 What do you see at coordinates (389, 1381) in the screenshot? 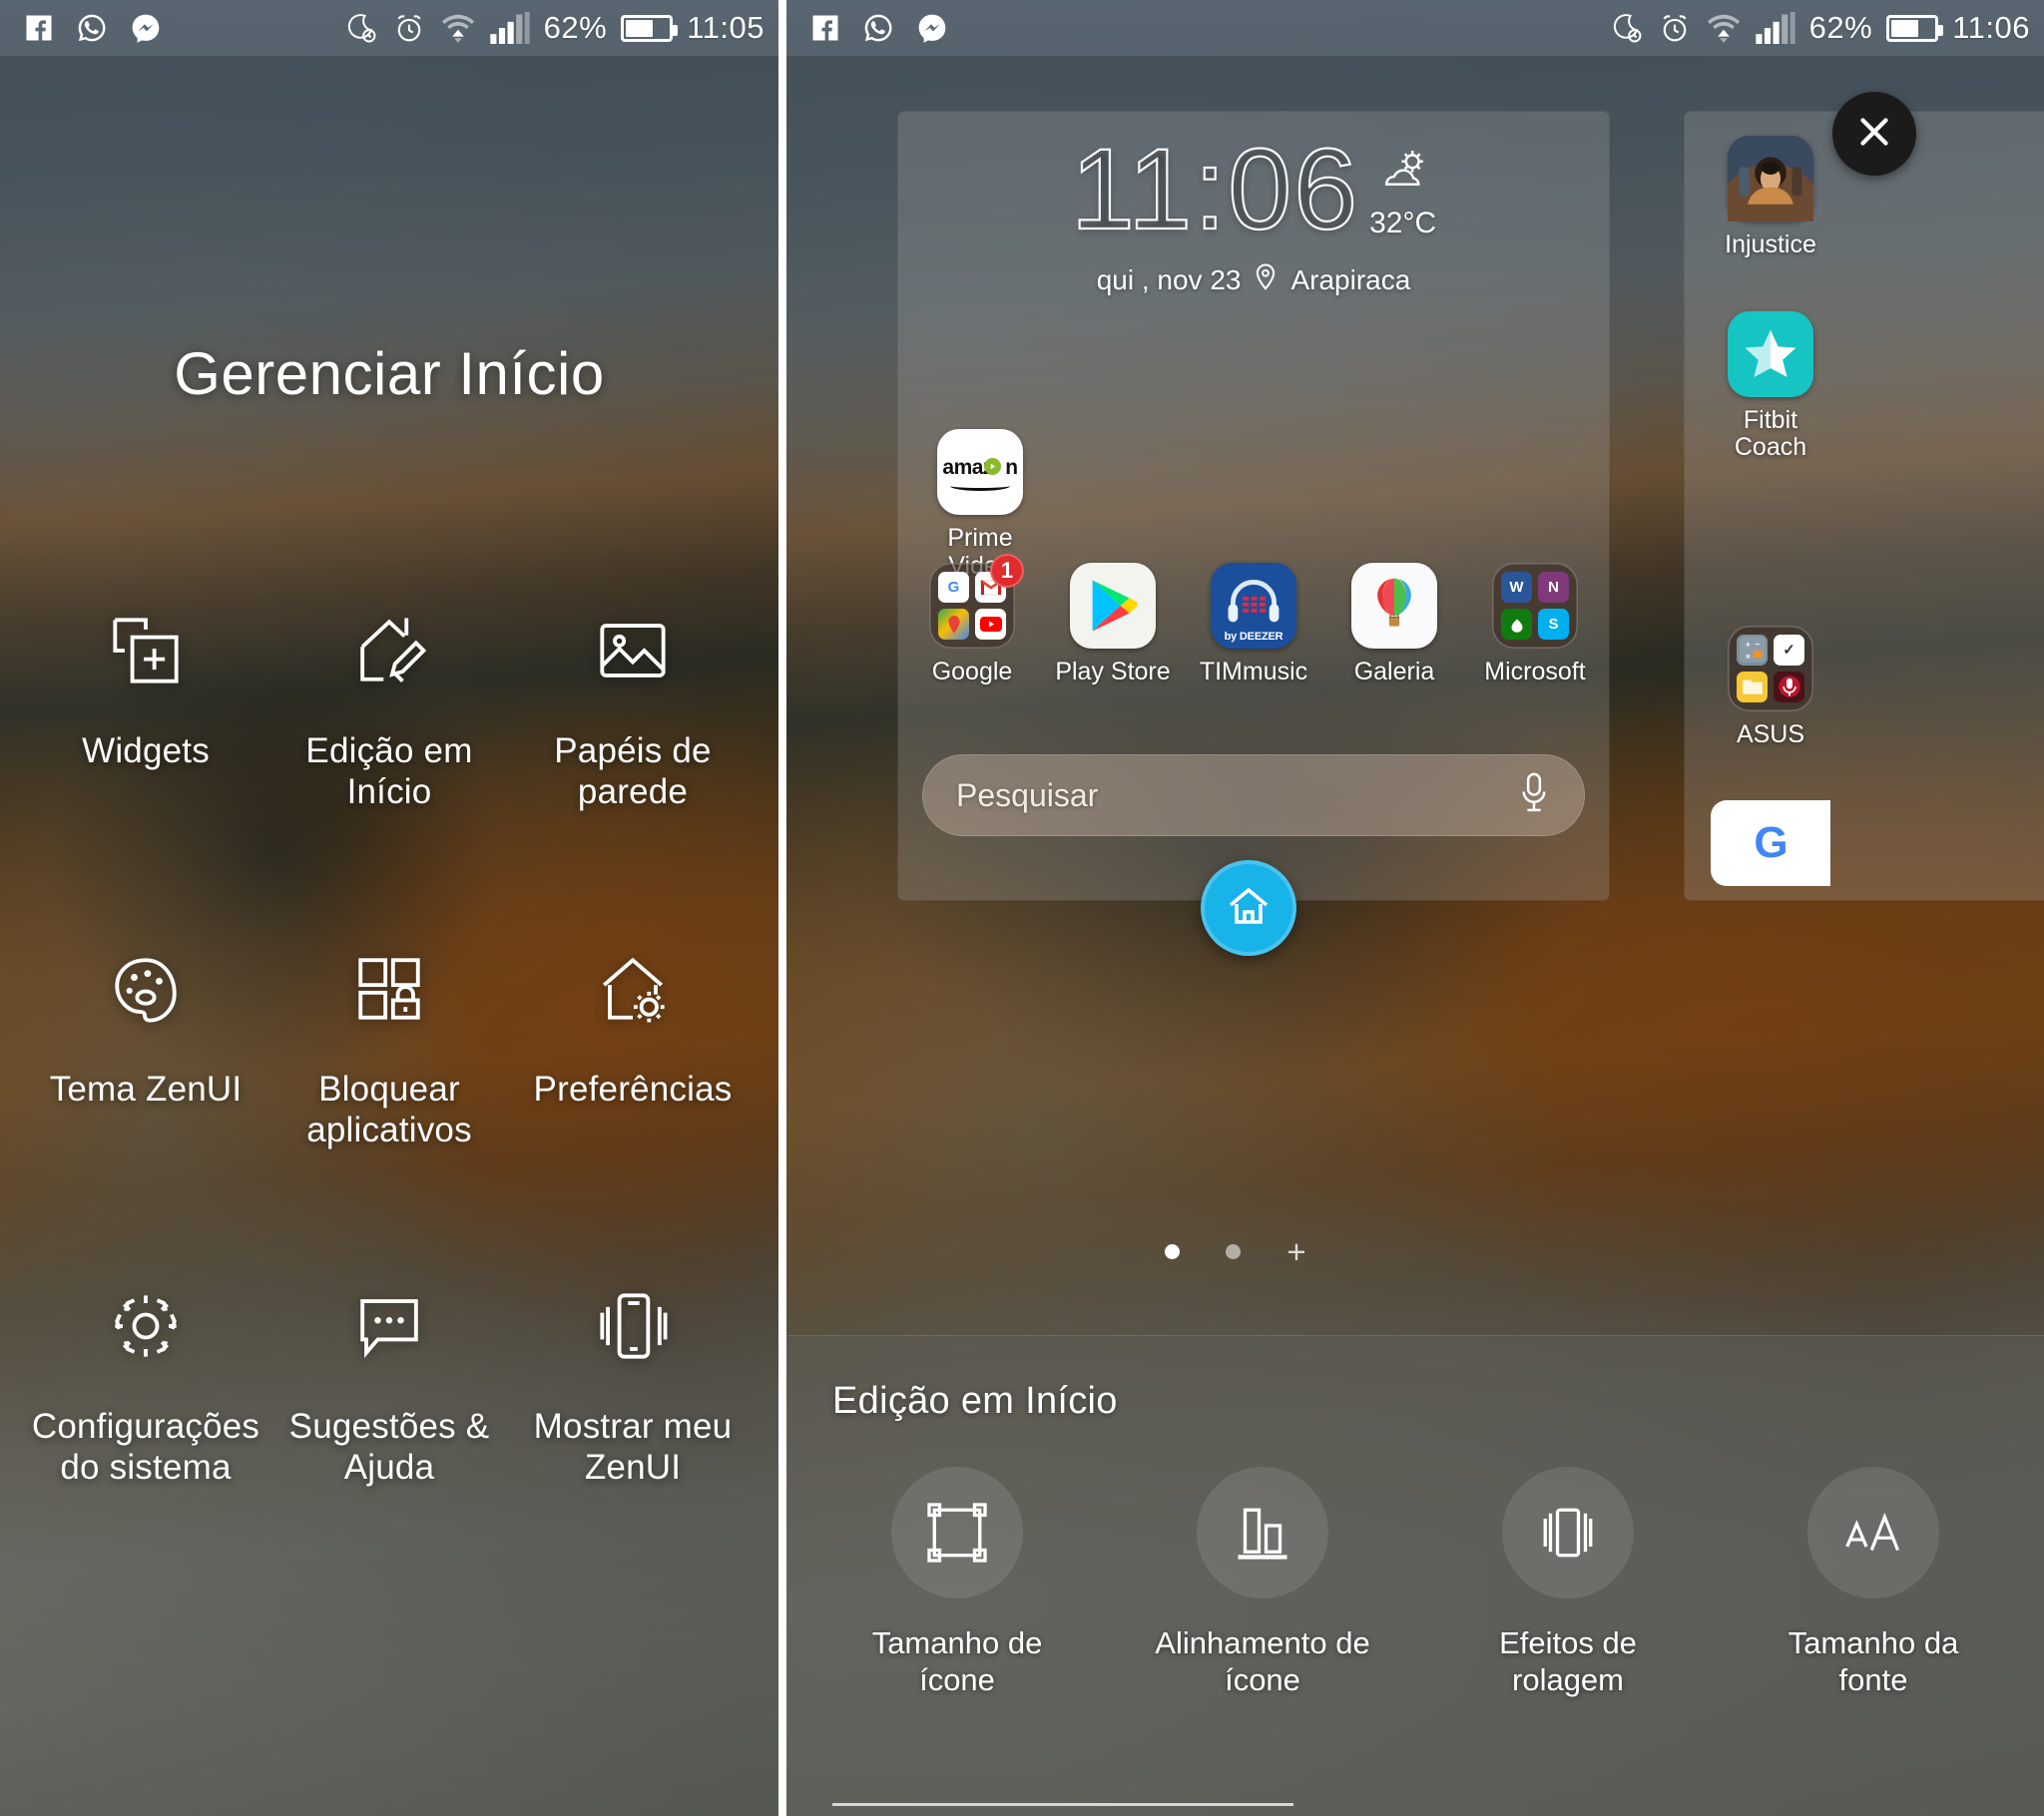
I see `menu-item-sugestoes-ajuda: Sugestões & Ajuda` at bounding box center [389, 1381].